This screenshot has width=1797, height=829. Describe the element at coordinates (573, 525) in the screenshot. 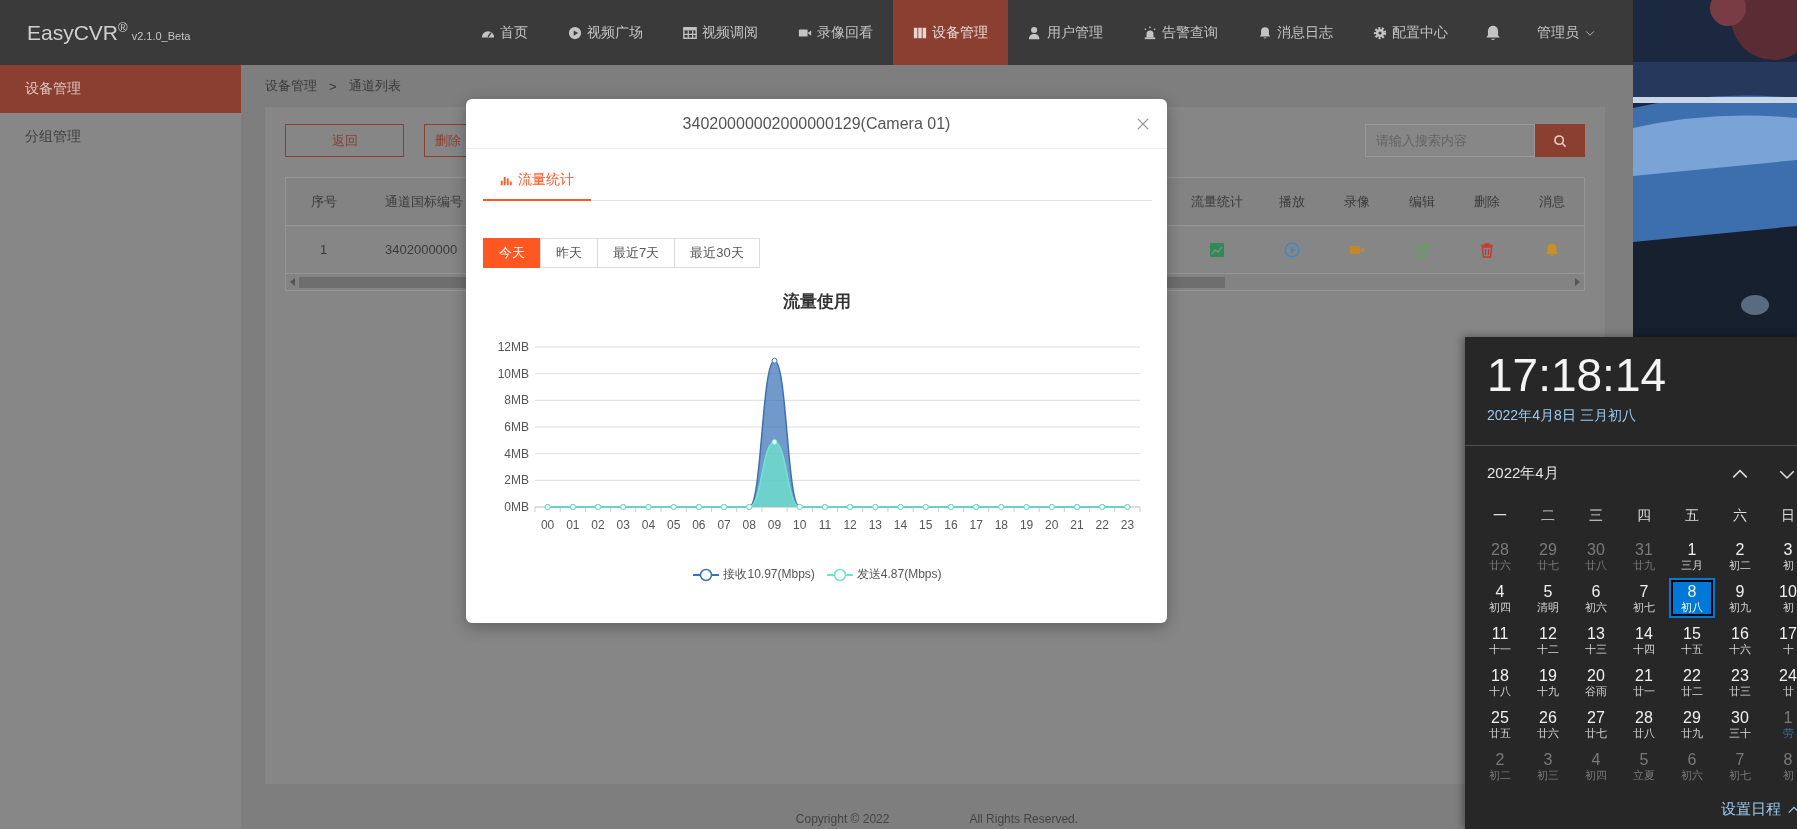

I see `axis-label: 01` at that location.